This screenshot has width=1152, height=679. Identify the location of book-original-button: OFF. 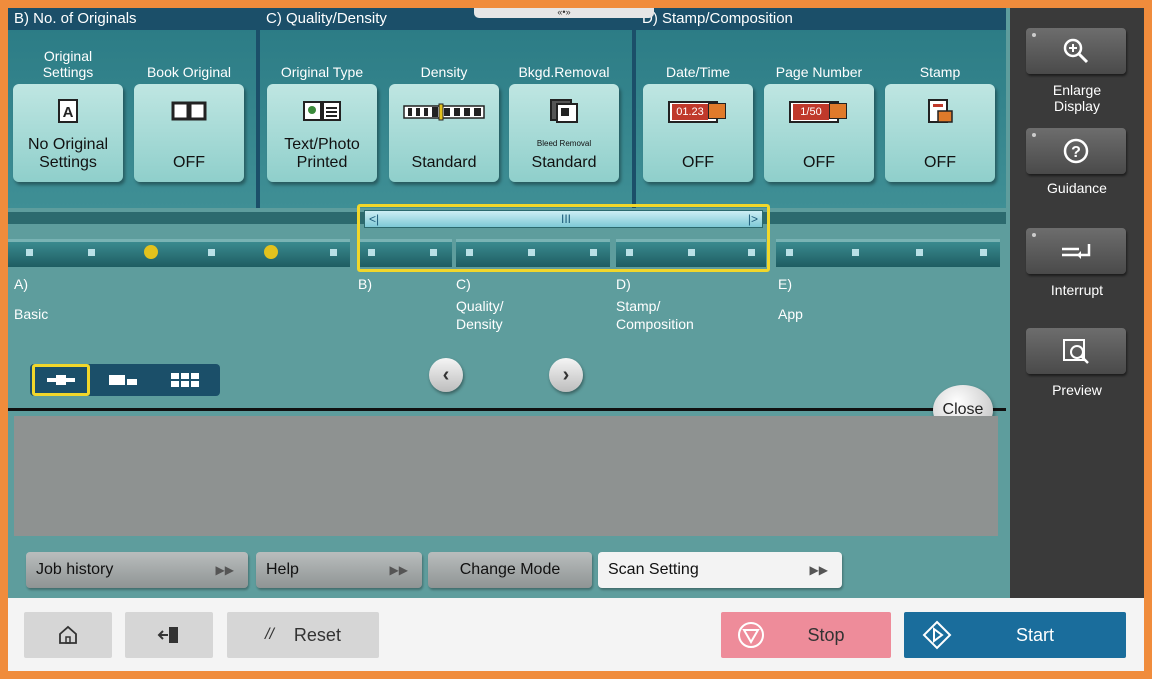
(189, 133).